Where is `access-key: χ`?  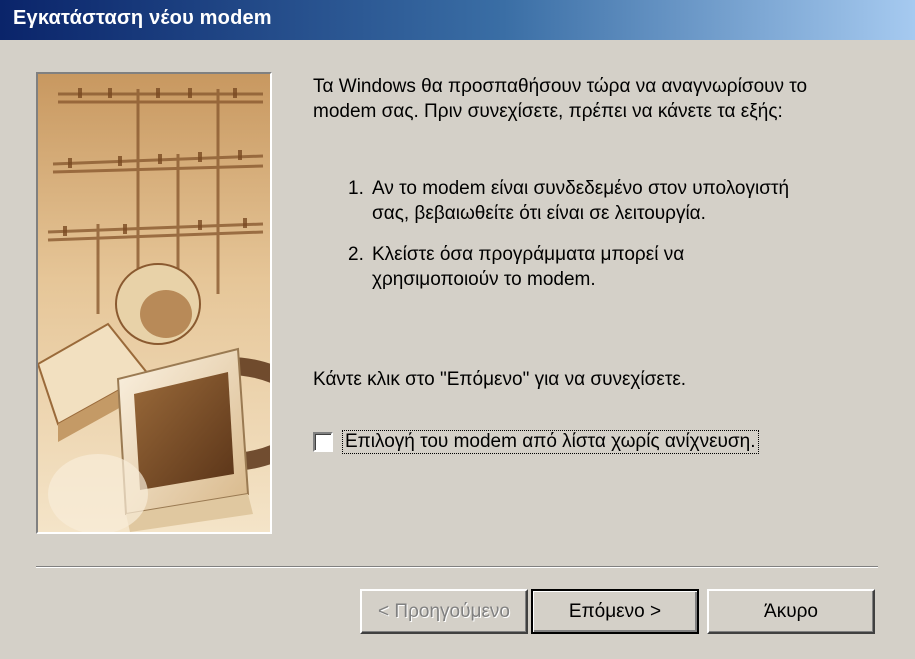
access-key: χ is located at coordinates (616, 441).